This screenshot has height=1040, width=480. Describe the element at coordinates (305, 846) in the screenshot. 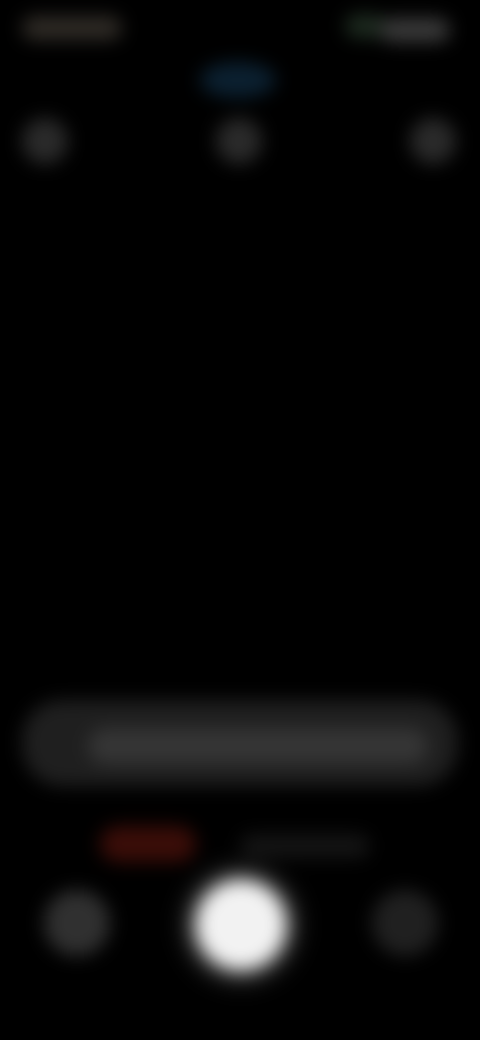

I see `mode-other-pill` at that location.